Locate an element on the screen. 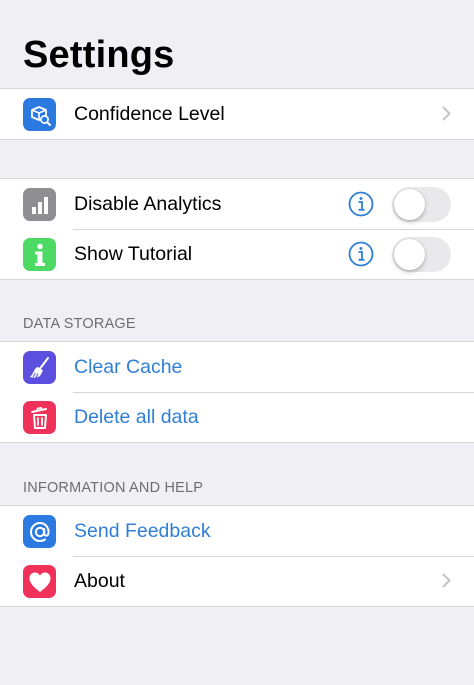  confidence-level-row: Confidence Level is located at coordinates (237, 114).